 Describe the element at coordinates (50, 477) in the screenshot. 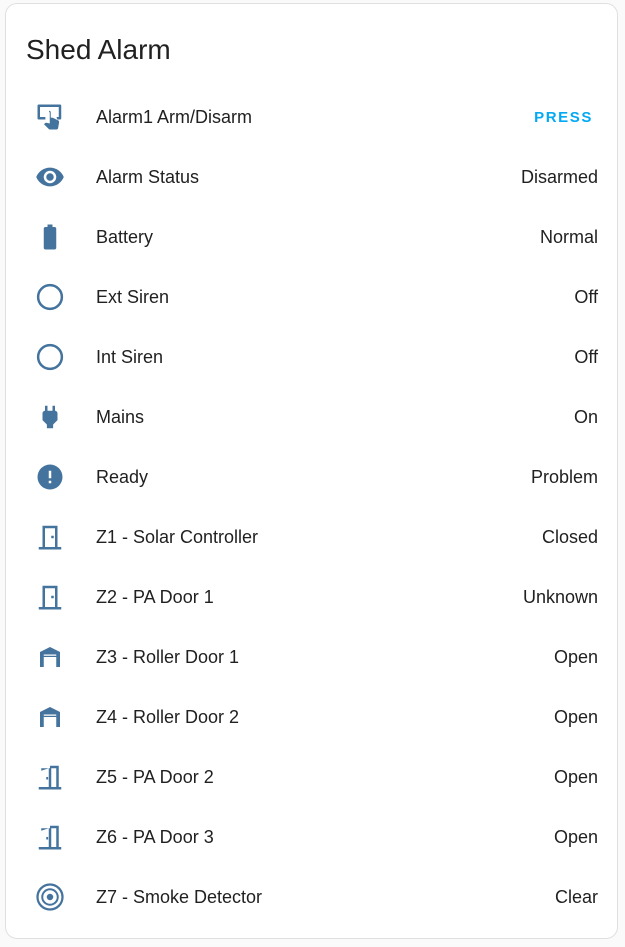

I see `alert-circle-icon` at that location.